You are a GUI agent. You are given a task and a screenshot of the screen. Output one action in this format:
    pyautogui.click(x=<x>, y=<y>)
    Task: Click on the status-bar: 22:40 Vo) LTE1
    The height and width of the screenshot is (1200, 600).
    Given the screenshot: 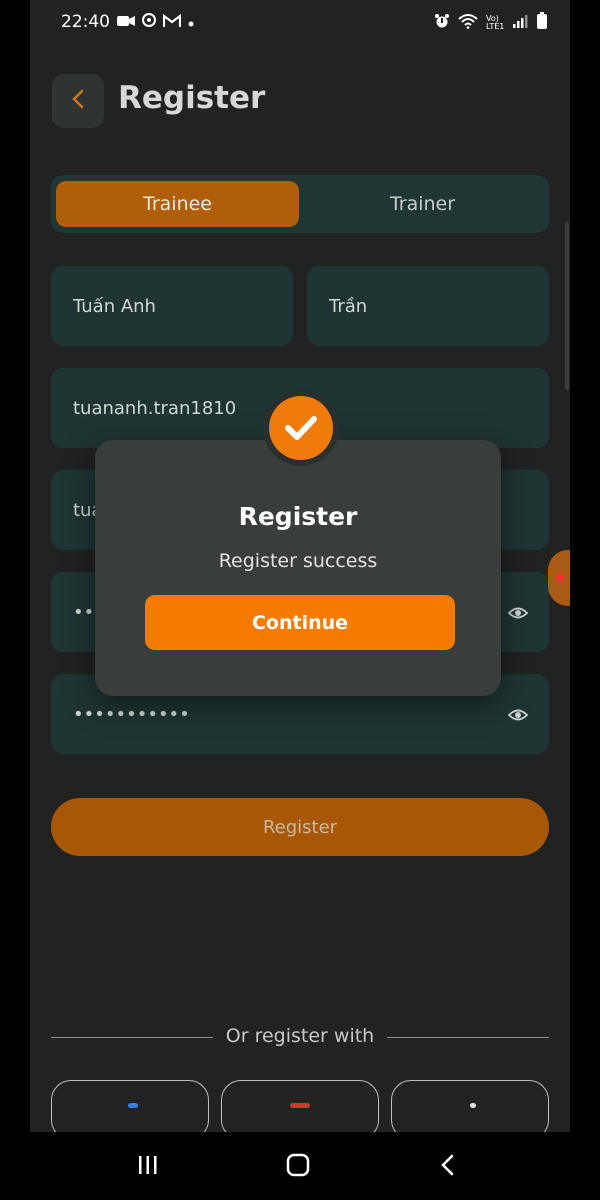 What is the action you would take?
    pyautogui.click(x=300, y=24)
    